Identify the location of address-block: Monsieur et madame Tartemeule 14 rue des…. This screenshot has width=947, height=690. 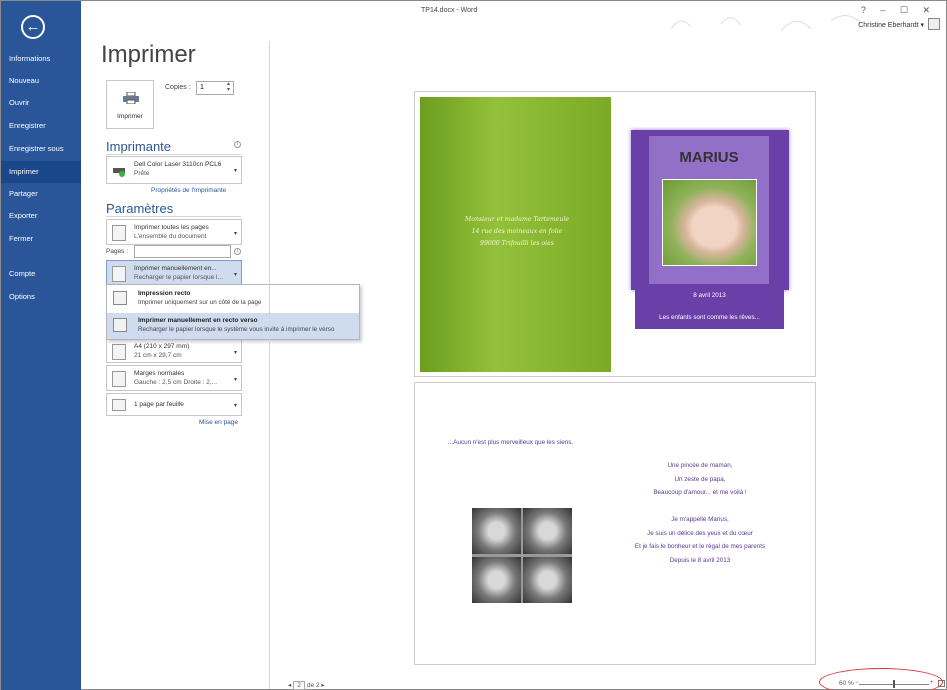
(517, 232).